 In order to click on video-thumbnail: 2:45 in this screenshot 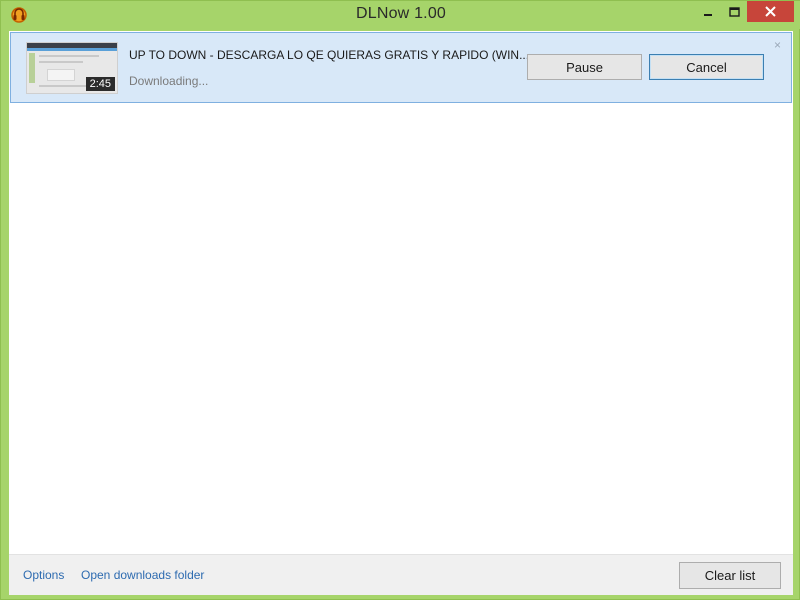, I will do `click(72, 68)`.